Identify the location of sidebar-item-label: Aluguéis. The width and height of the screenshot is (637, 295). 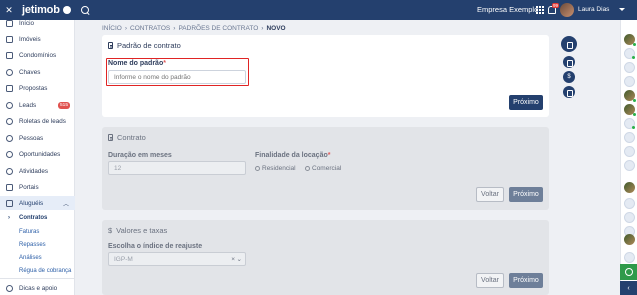
(31, 203).